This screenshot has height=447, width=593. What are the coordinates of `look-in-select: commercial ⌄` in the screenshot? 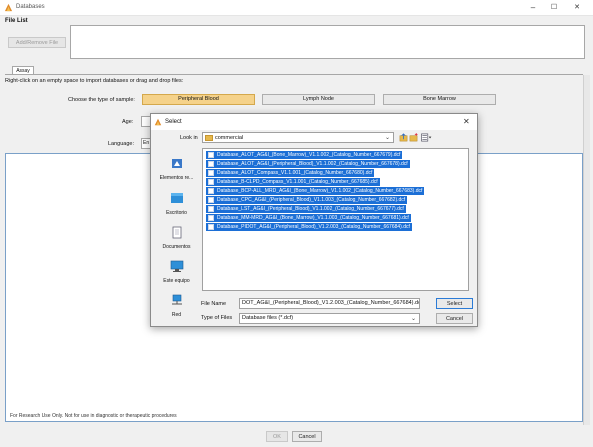 It's located at (298, 137).